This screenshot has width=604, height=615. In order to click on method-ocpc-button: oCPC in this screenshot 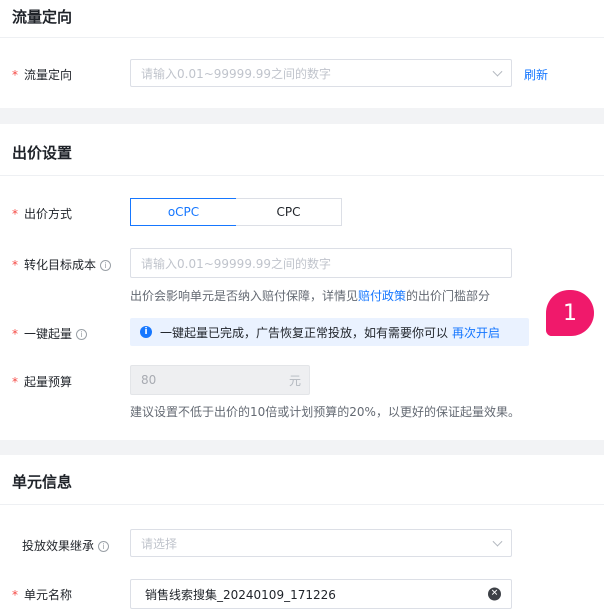, I will do `click(183, 212)`.